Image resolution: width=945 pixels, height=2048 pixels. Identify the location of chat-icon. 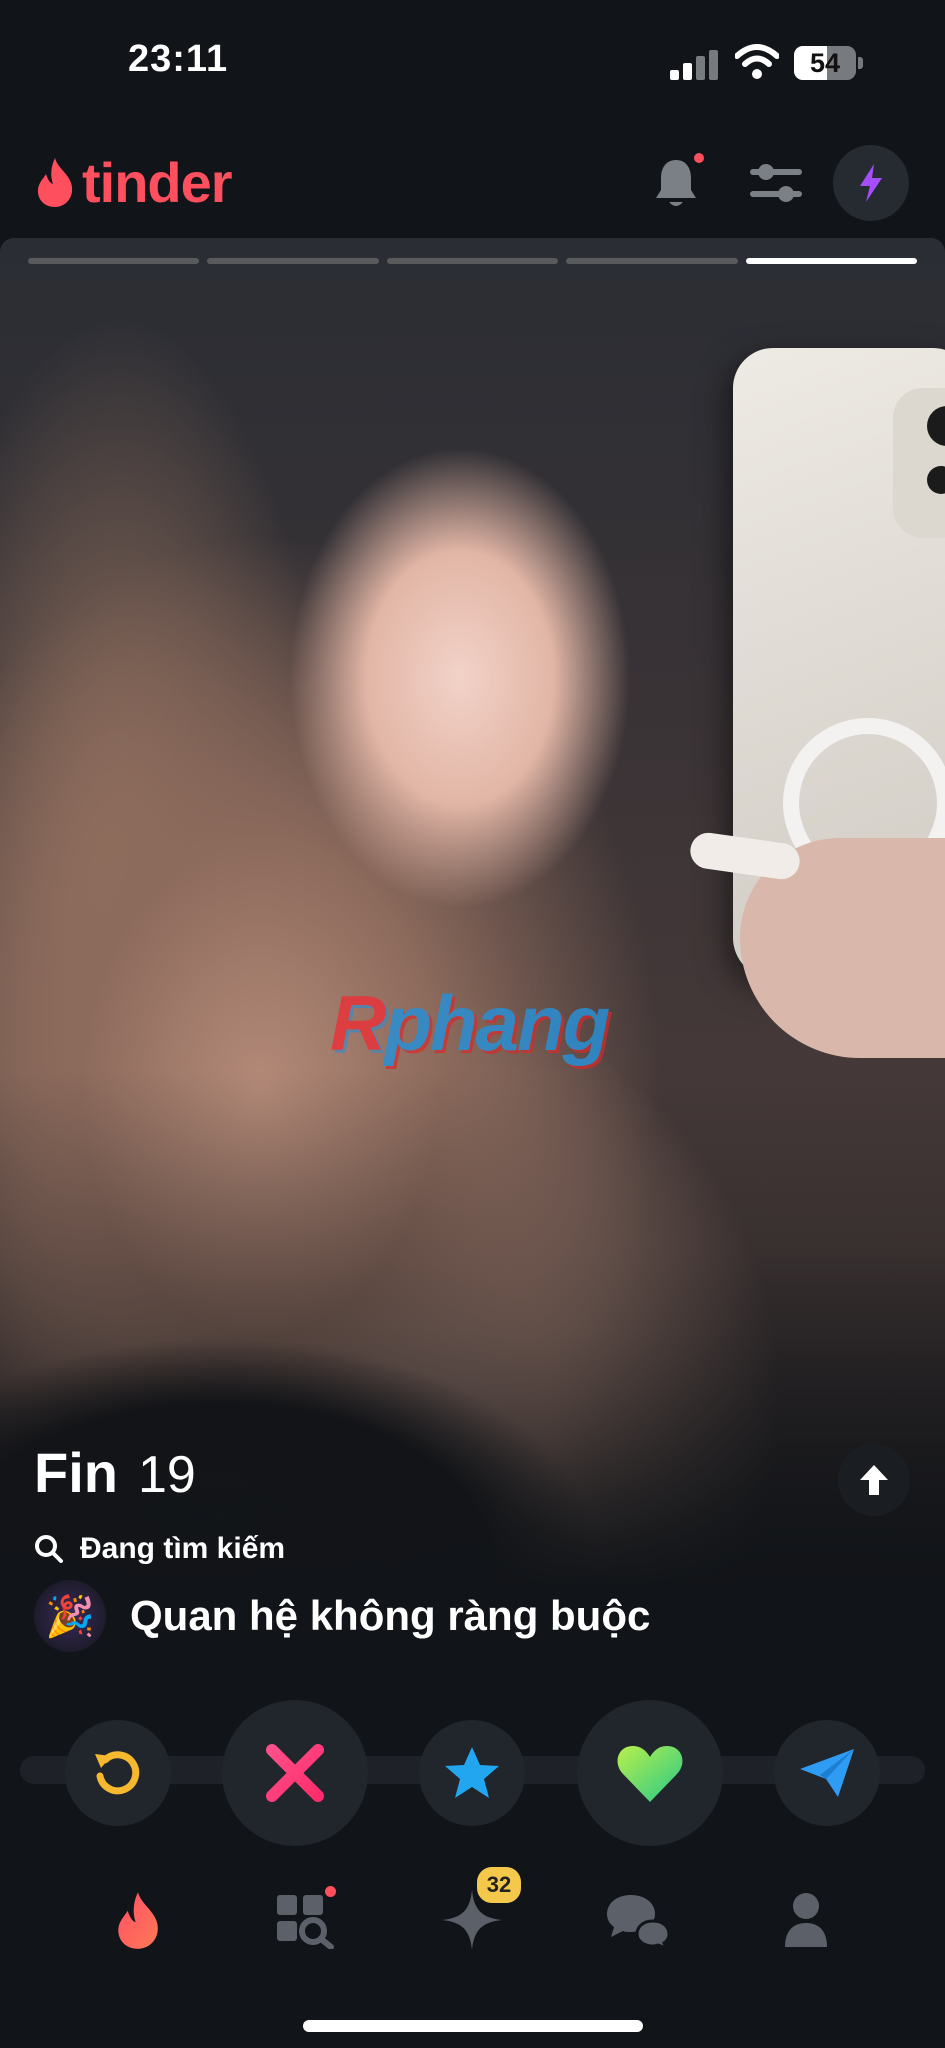
(639, 1922).